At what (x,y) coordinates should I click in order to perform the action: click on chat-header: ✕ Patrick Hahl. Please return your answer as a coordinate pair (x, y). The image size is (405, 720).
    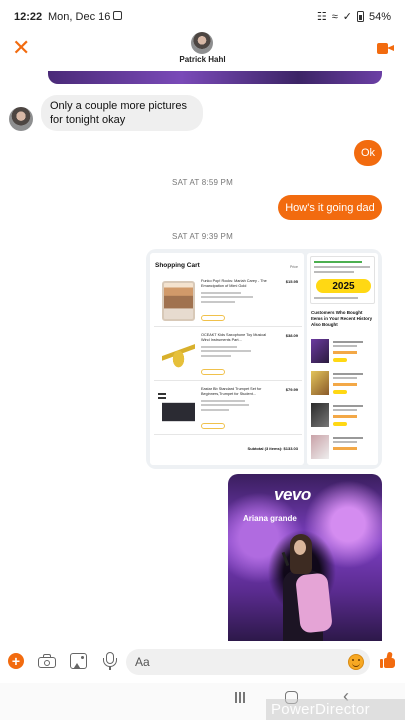
    Looking at the image, I should click on (202, 52).